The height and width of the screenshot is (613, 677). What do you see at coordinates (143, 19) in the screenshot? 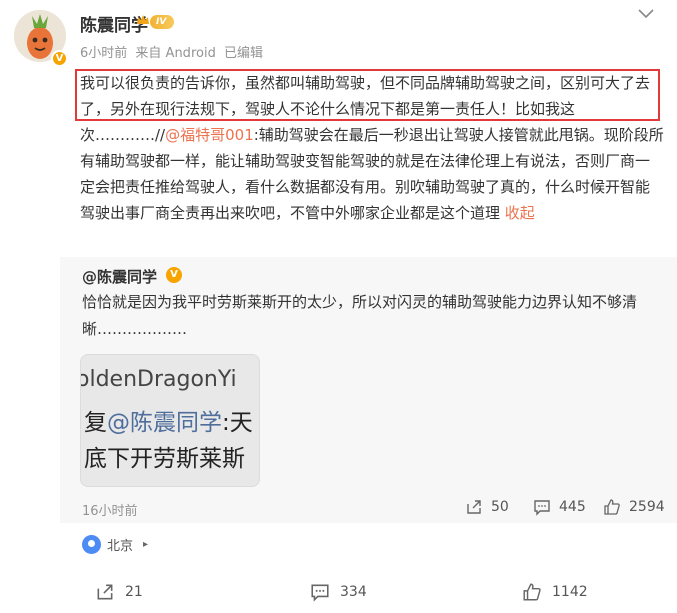
I see `crown-icon` at bounding box center [143, 19].